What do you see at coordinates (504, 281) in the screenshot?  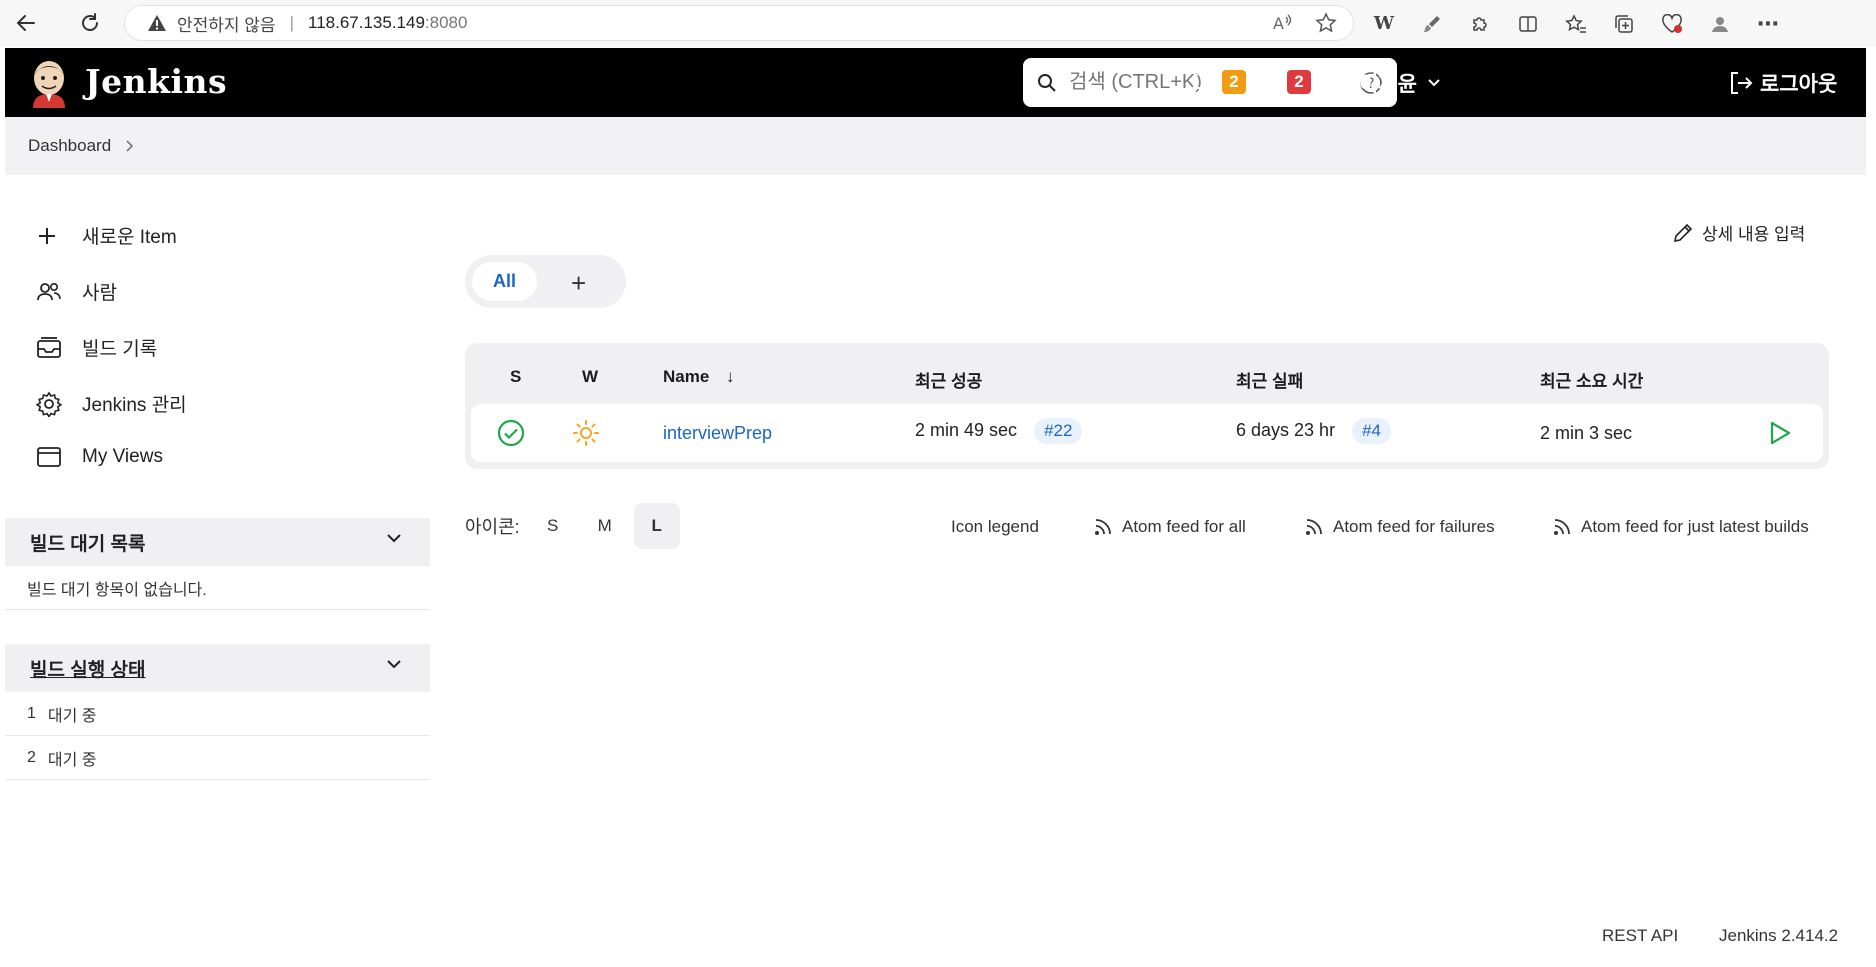 I see `tab-all: All` at bounding box center [504, 281].